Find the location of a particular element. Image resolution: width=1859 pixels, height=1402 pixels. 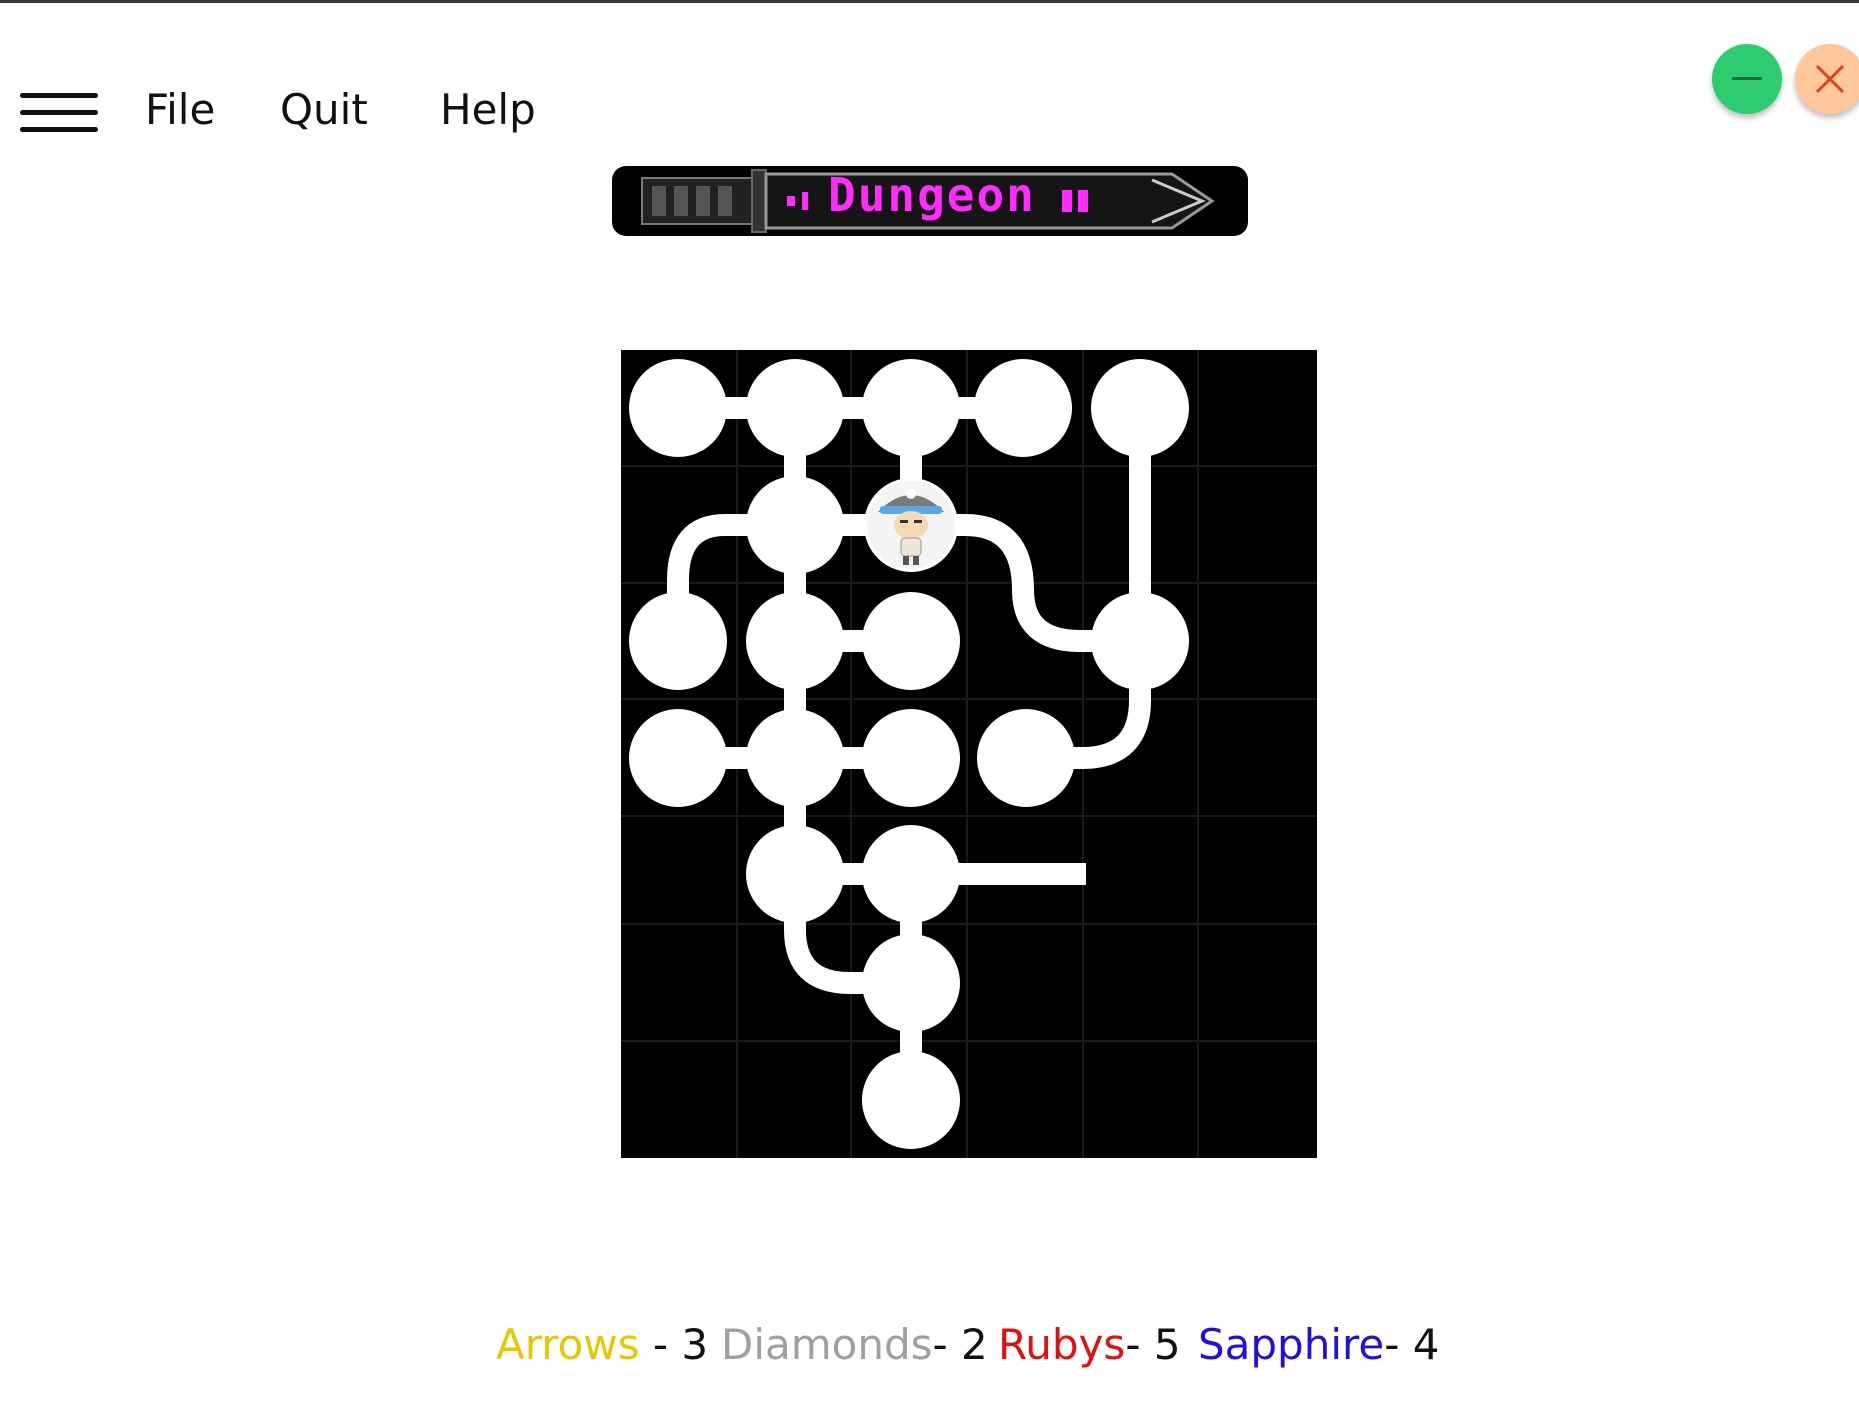

menu-file: File is located at coordinates (180, 109).